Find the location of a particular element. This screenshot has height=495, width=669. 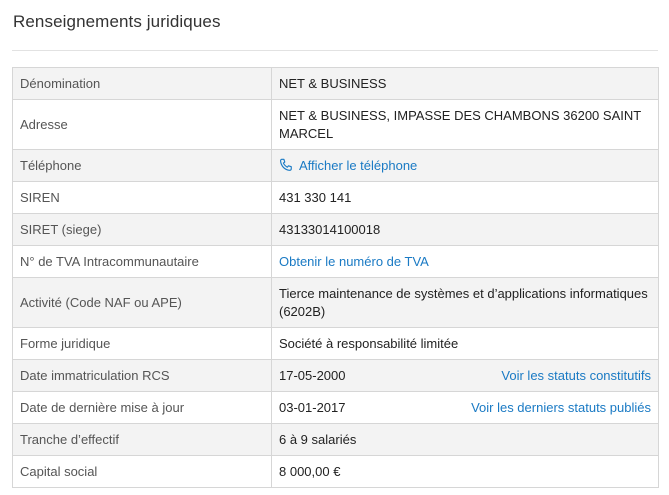

table-row-effectif: Tranche d’effectif 6 à 9 salariés is located at coordinates (335, 439).